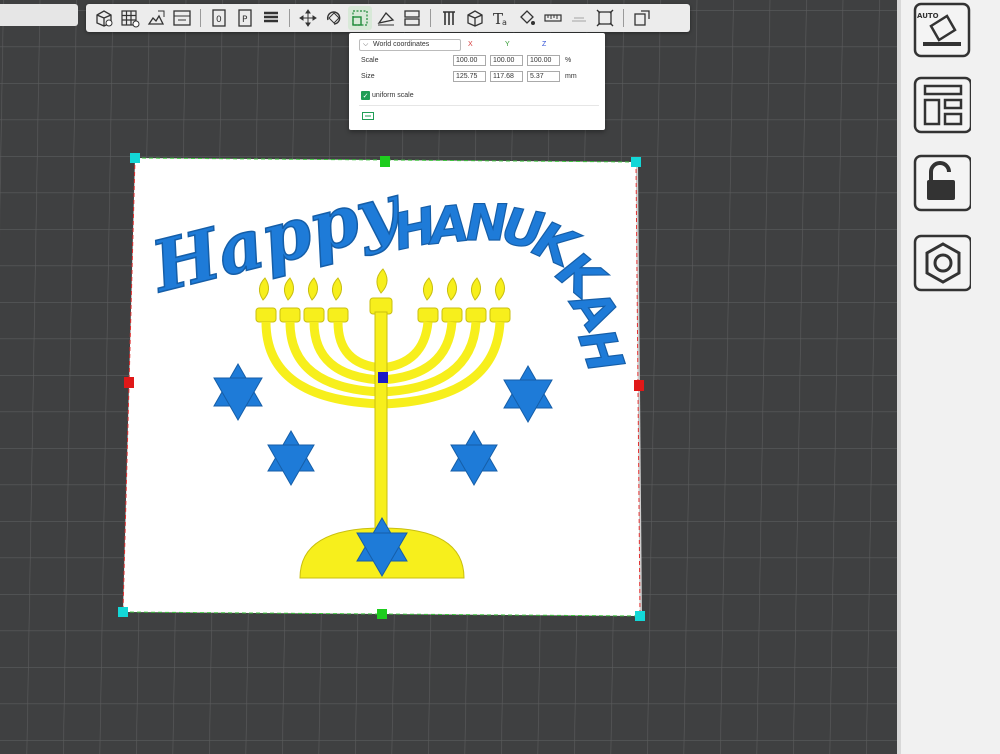 The height and width of the screenshot is (754, 1000). I want to click on move-icon, so click(308, 18).